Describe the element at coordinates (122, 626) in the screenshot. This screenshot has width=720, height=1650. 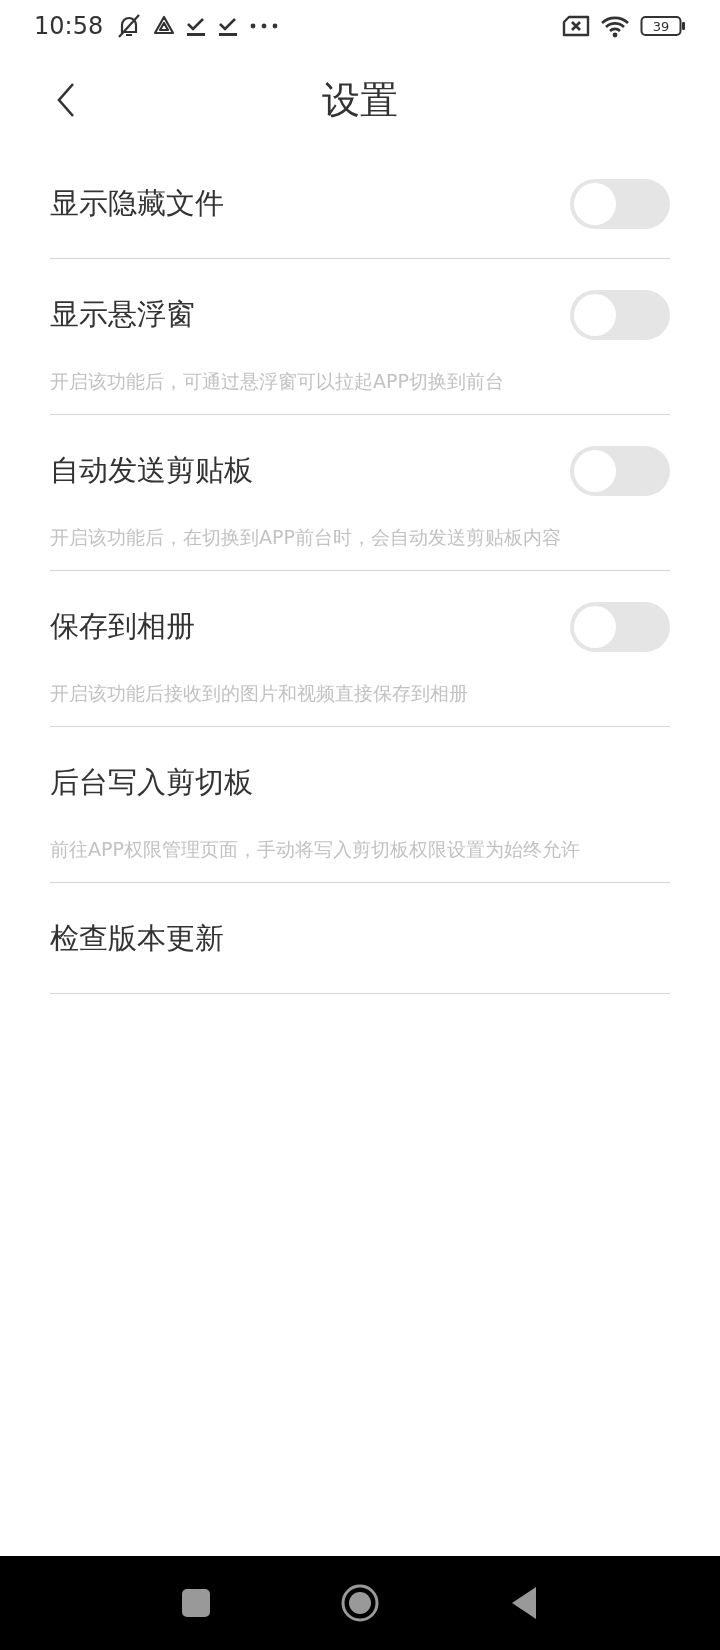
I see `setting-label: 保存到相册` at that location.